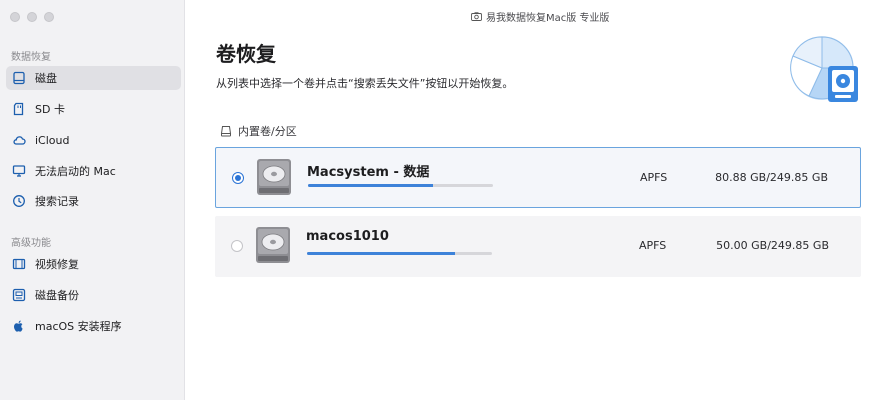 Image resolution: width=892 pixels, height=400 pixels. Describe the element at coordinates (15, 17) in the screenshot. I see `close-button` at that location.